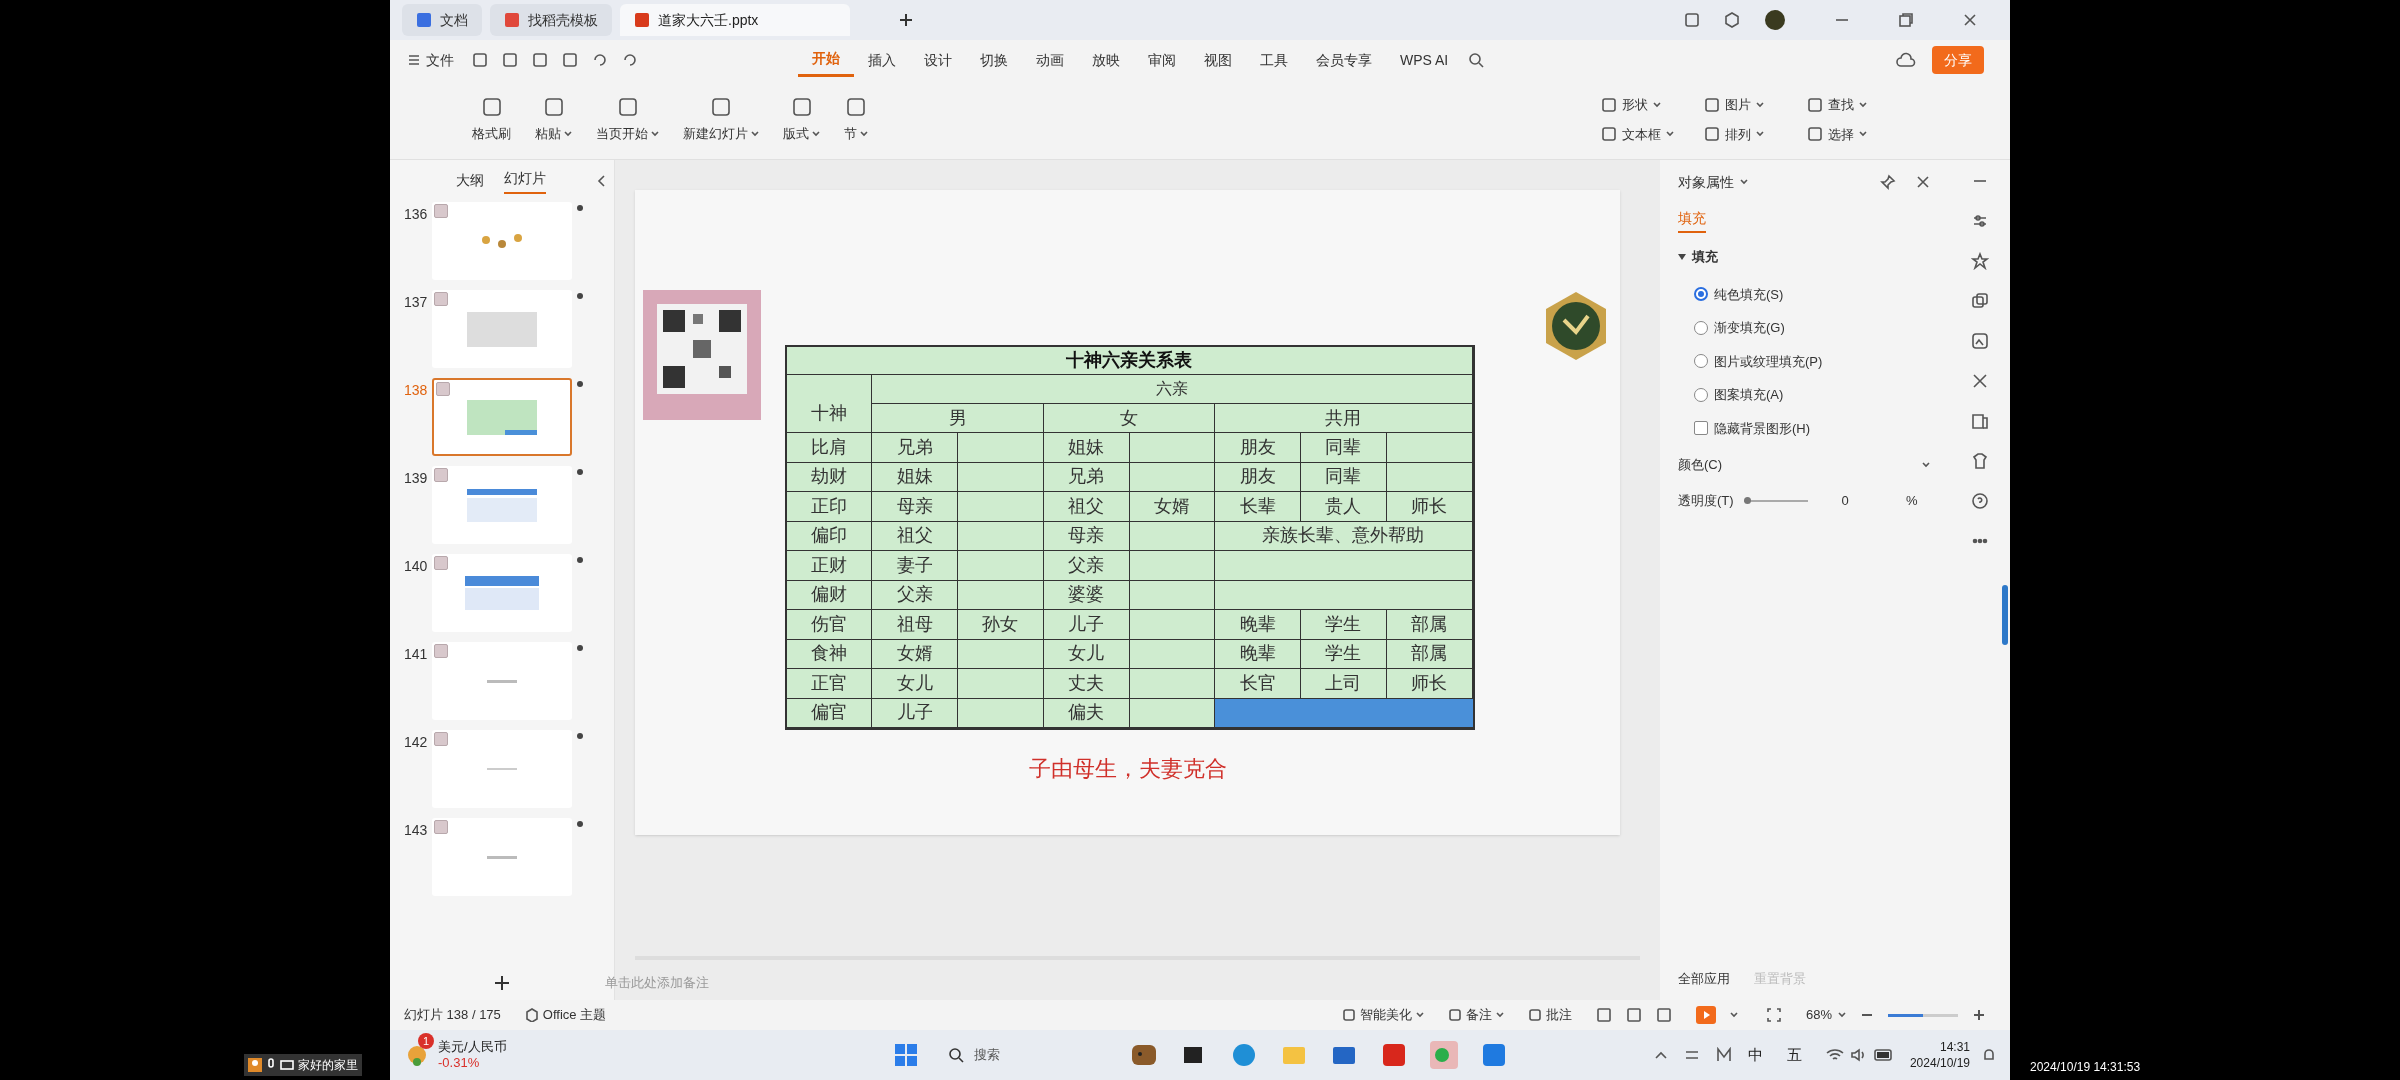 This screenshot has height=1080, width=2400. What do you see at coordinates (502, 983) in the screenshot?
I see `add-slide-icon` at bounding box center [502, 983].